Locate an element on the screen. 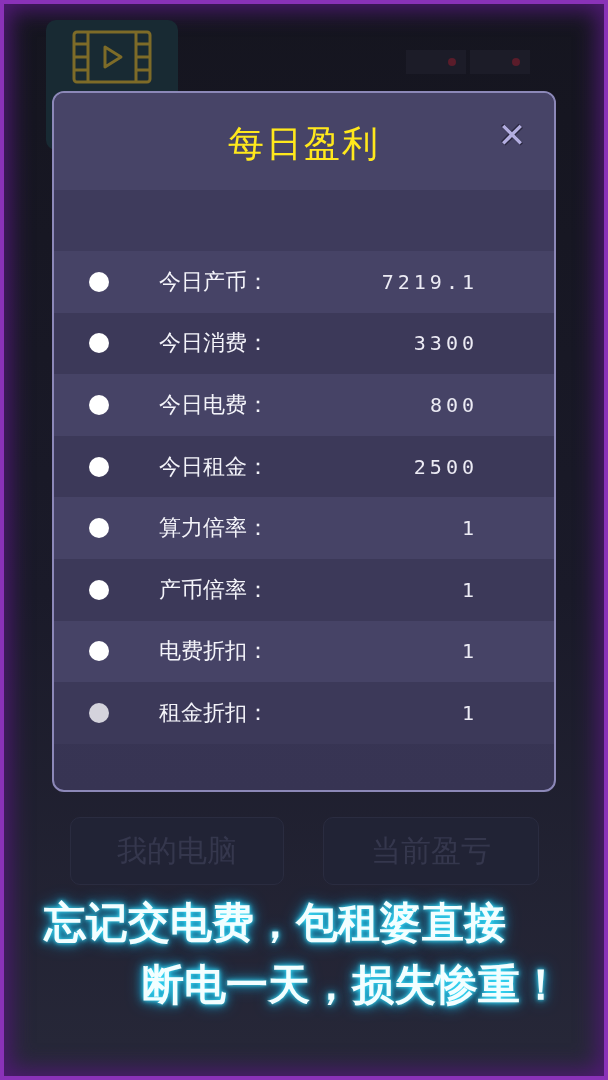  film-play-icon is located at coordinates (112, 57).